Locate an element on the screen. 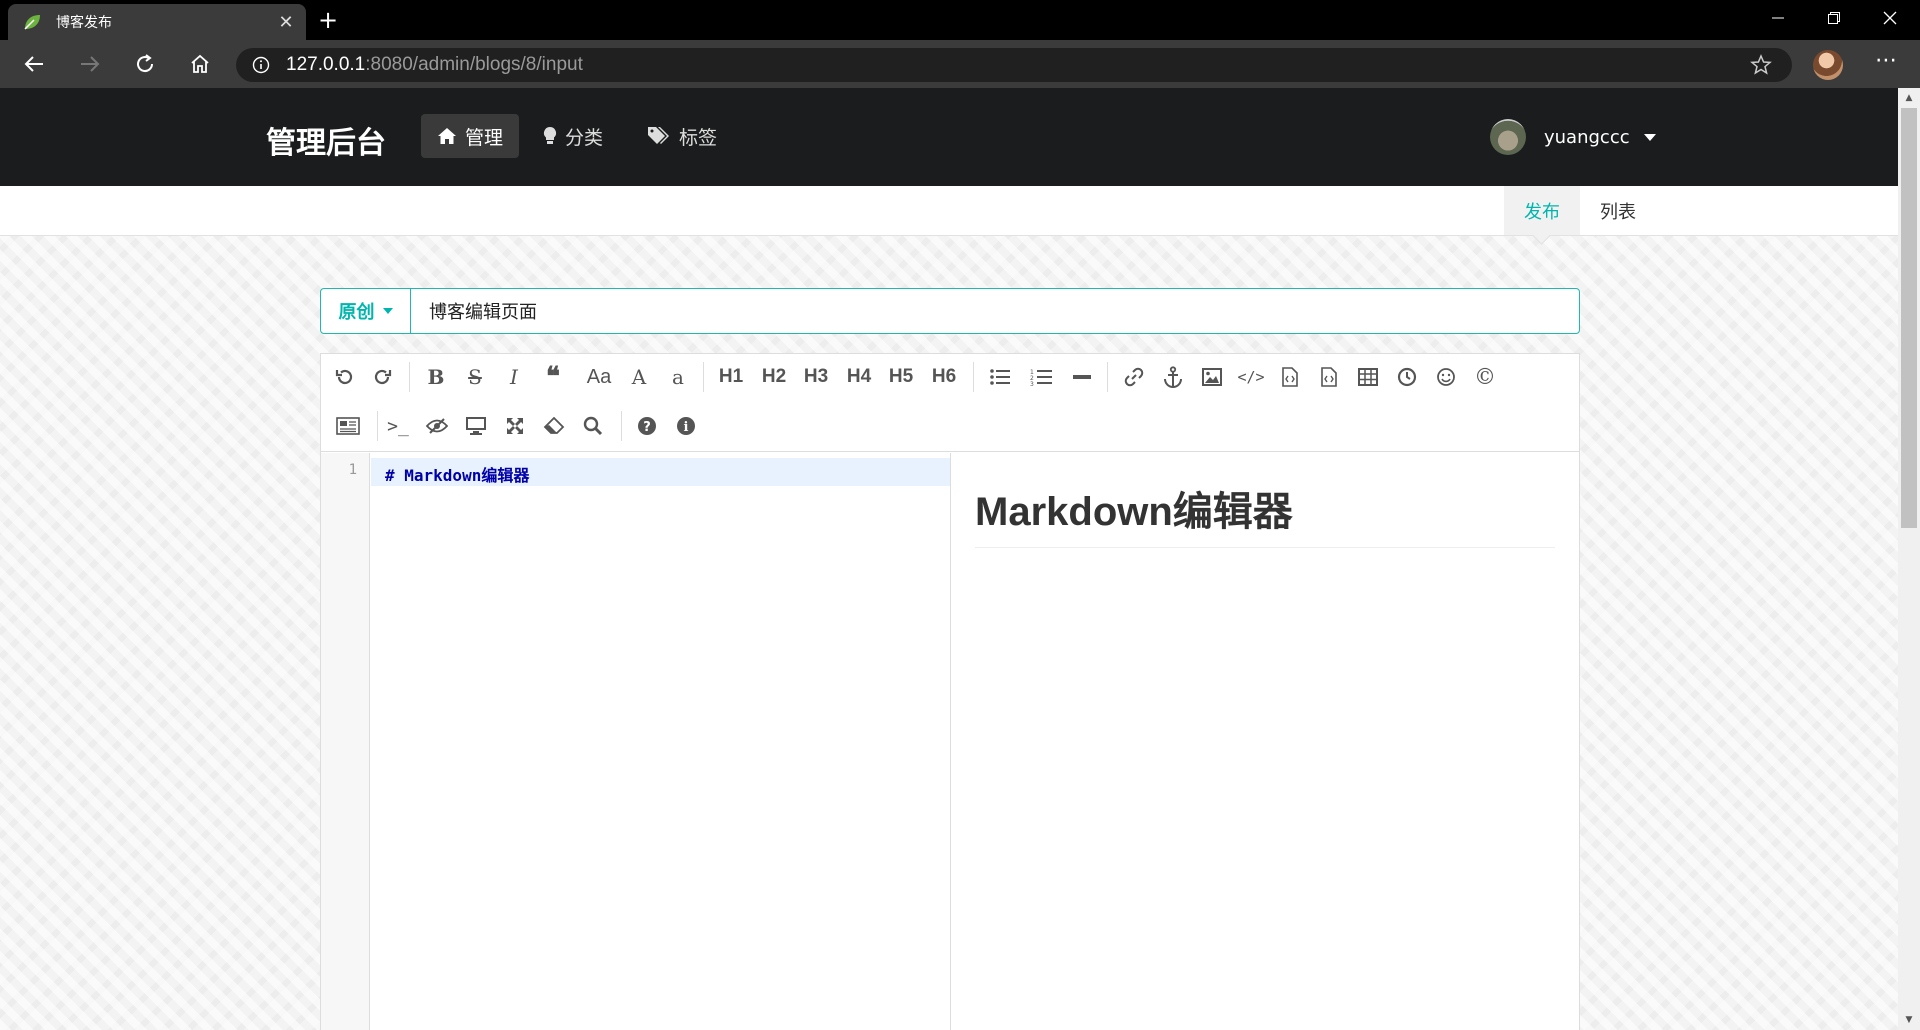 The width and height of the screenshot is (1920, 1030). list-ul-icon is located at coordinates (1000, 377).